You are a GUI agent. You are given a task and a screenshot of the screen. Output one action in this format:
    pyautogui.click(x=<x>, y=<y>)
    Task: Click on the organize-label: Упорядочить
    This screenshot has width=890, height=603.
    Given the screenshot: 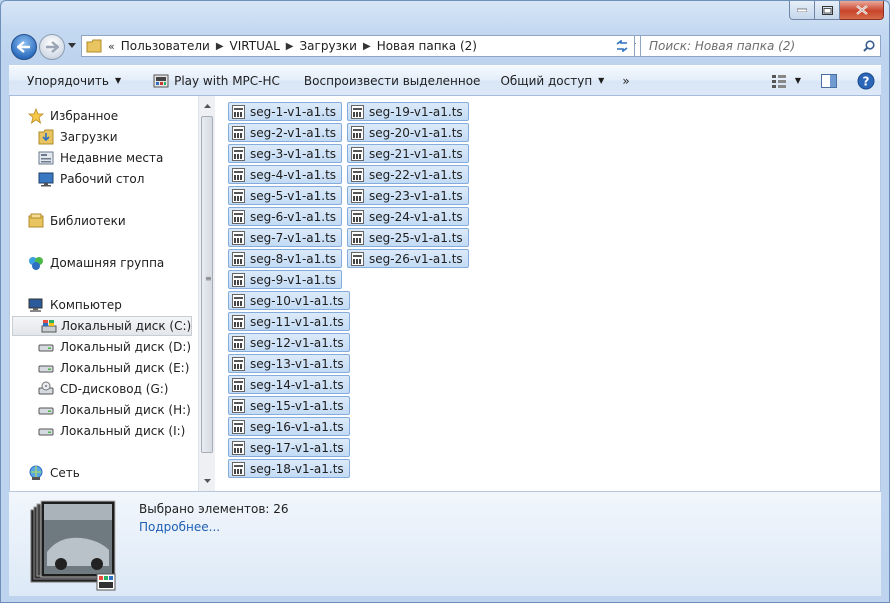 What is the action you would take?
    pyautogui.click(x=68, y=80)
    